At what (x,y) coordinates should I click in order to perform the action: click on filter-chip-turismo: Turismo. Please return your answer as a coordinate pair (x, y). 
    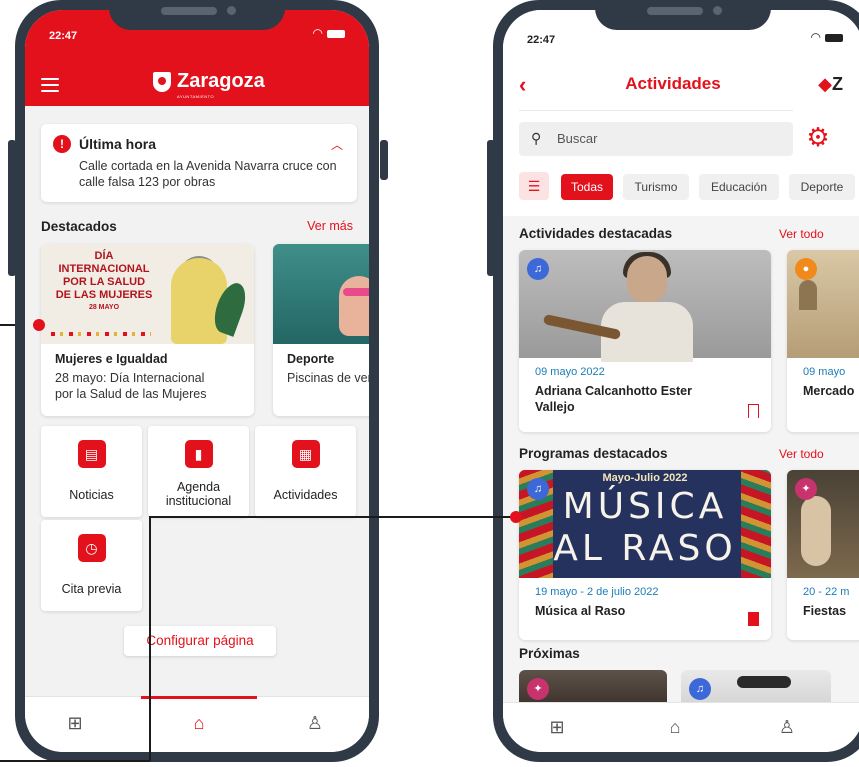
    Looking at the image, I should click on (656, 187).